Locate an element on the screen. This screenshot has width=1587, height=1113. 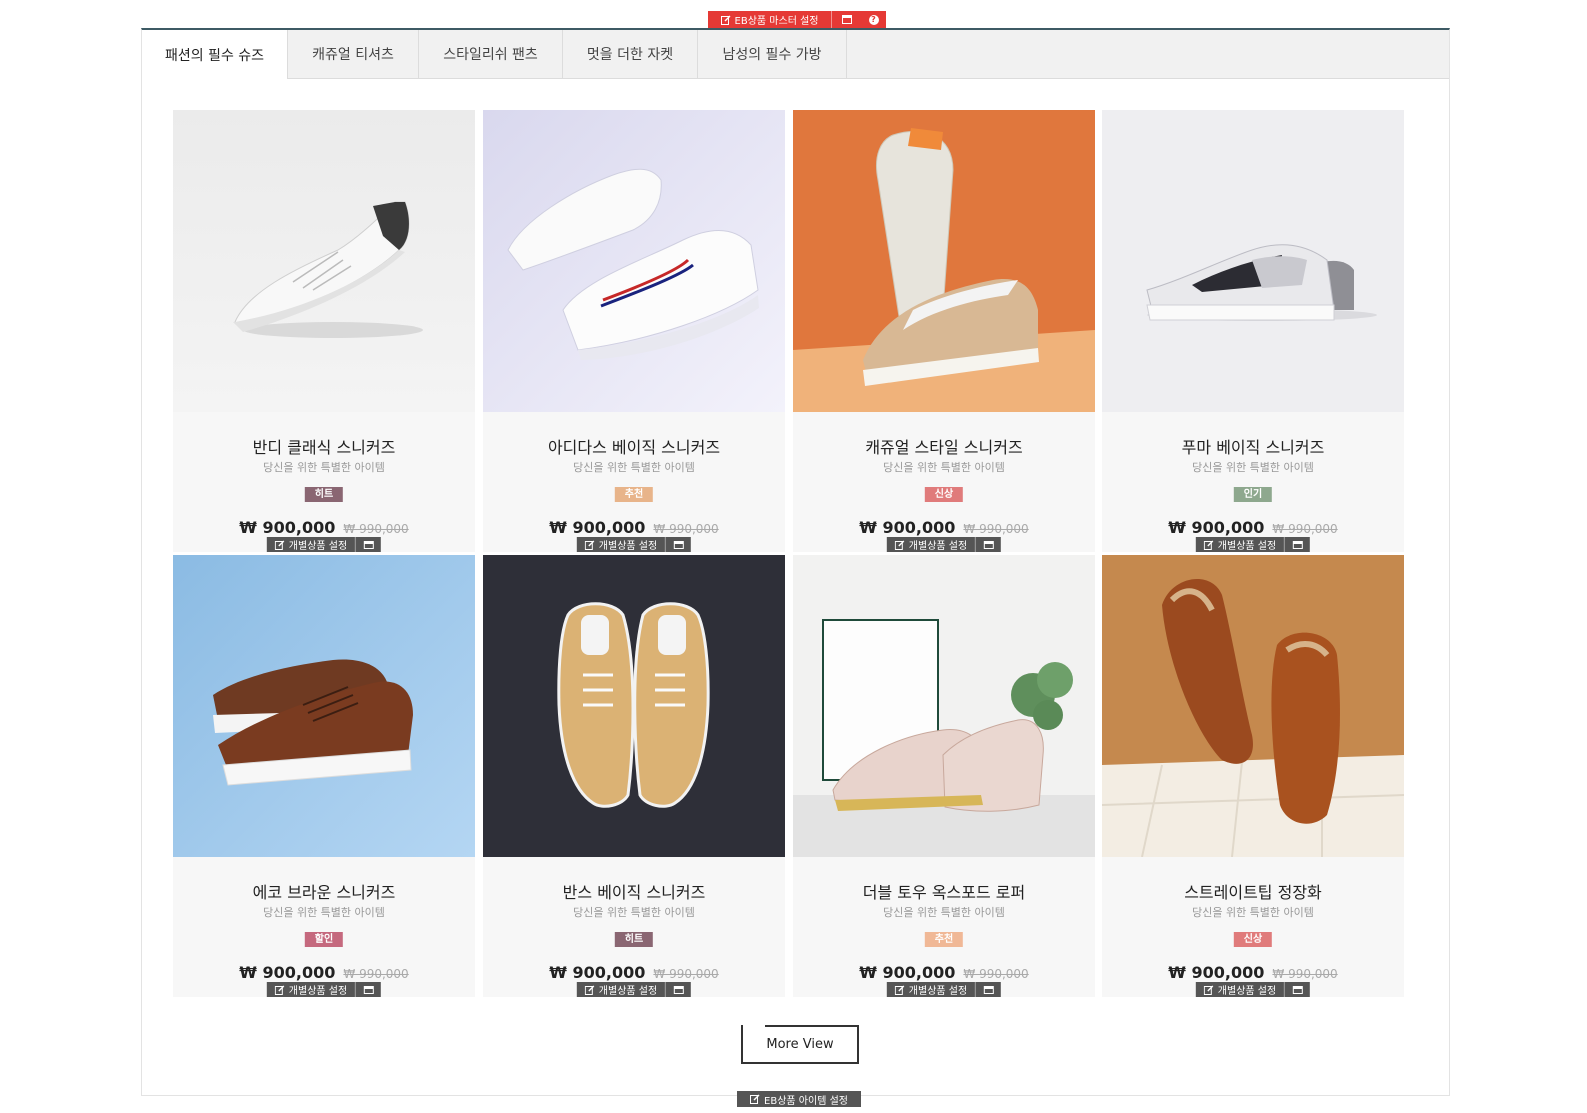
tab-fashion-shoes: 패션의 필수 슈즈 is located at coordinates (215, 54).